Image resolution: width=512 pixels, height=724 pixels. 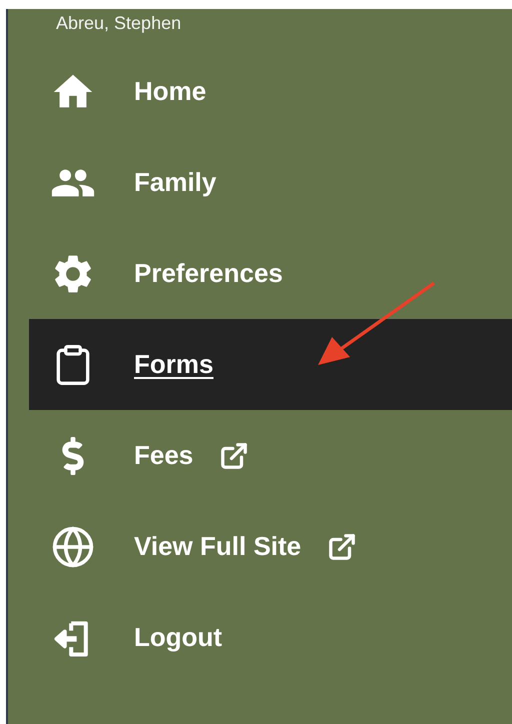 I want to click on nav-item: Fees, so click(x=270, y=455).